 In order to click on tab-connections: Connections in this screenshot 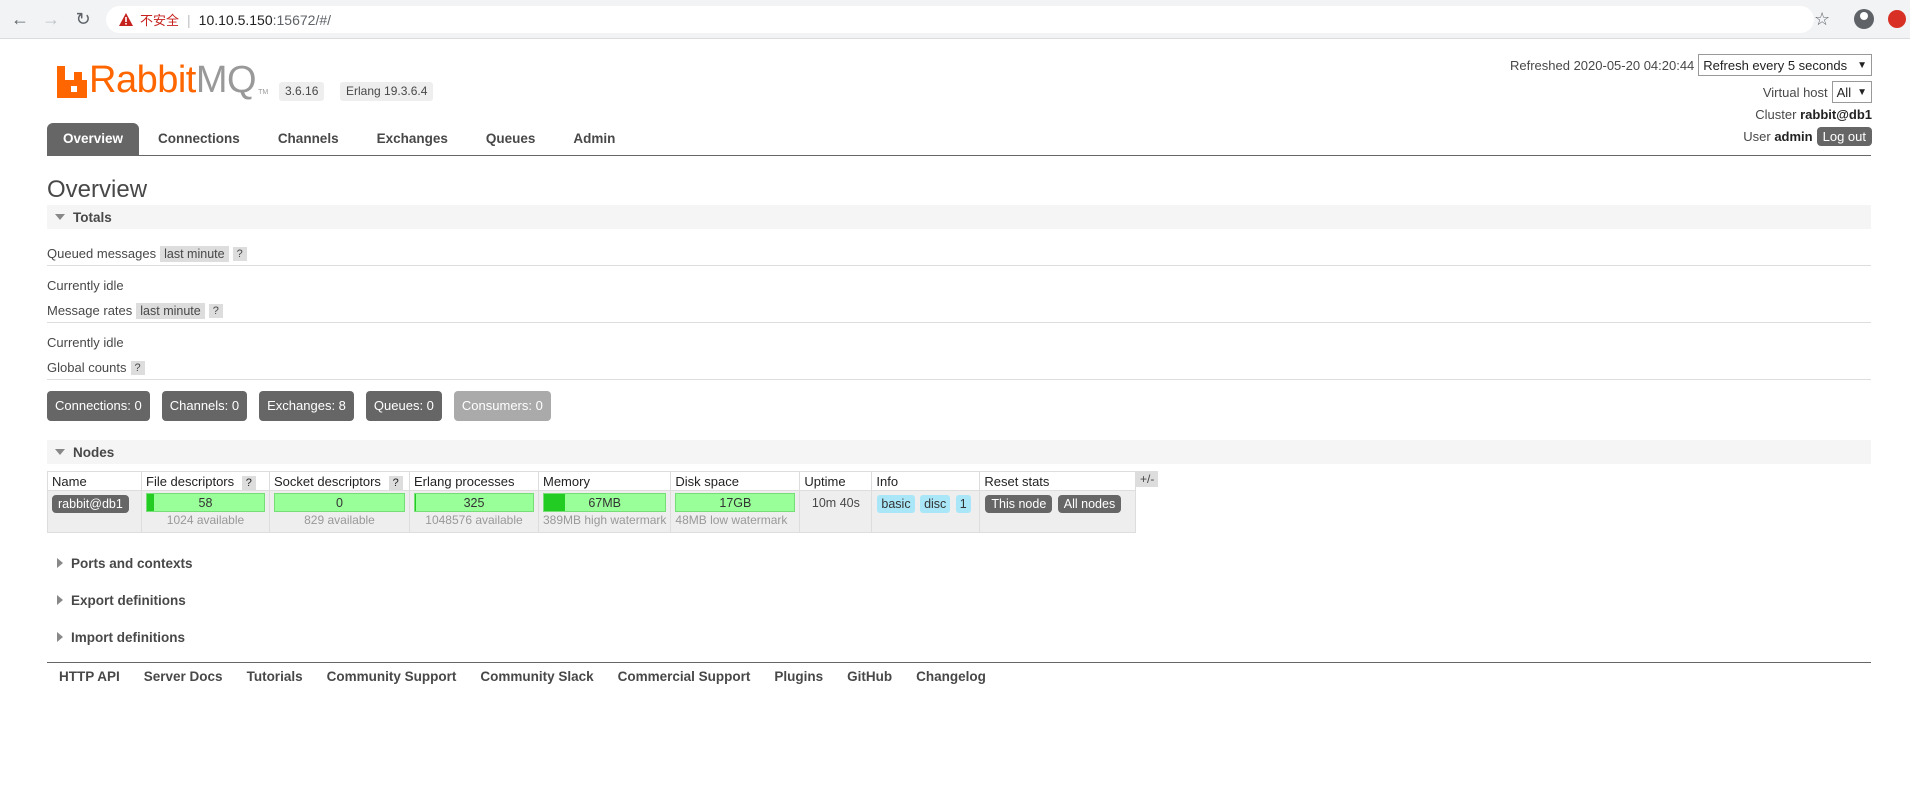, I will do `click(199, 139)`.